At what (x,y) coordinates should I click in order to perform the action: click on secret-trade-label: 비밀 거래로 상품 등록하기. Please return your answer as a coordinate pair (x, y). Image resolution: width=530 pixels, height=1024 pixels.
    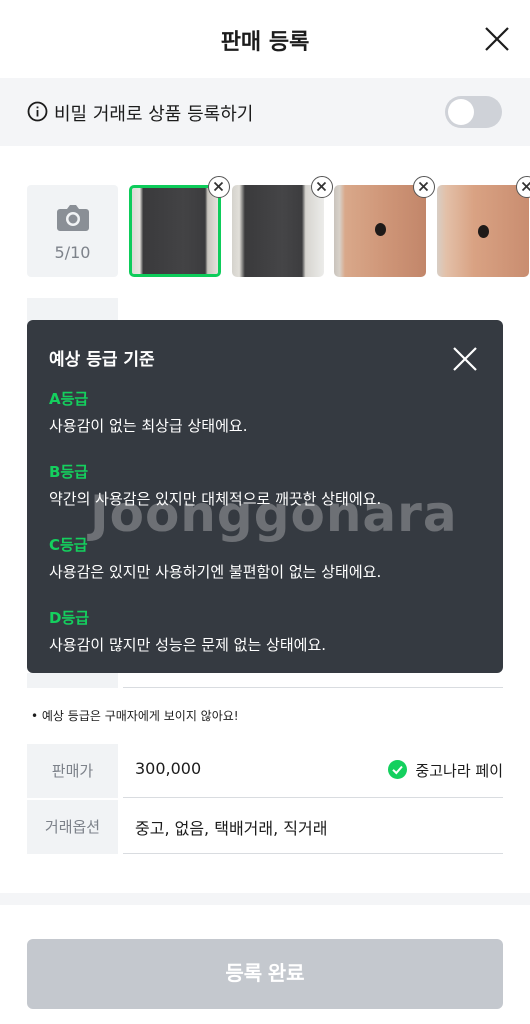
    Looking at the image, I should click on (154, 114).